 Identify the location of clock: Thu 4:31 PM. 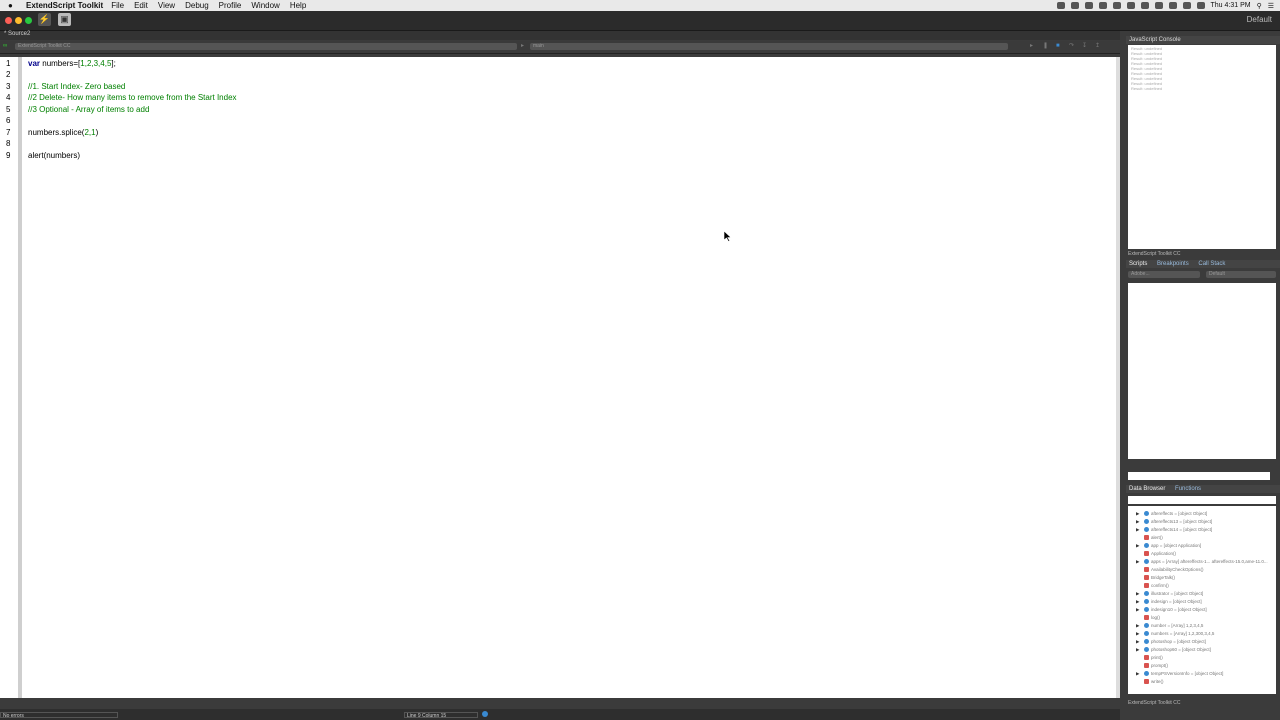
(1231, 5).